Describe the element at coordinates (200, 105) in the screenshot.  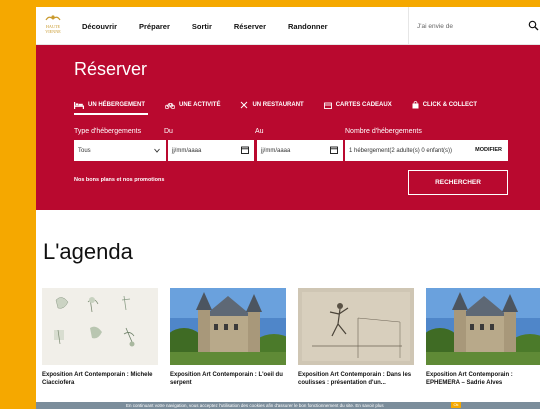
I see `tab-activite-label: UNE ACTIVITÉ` at that location.